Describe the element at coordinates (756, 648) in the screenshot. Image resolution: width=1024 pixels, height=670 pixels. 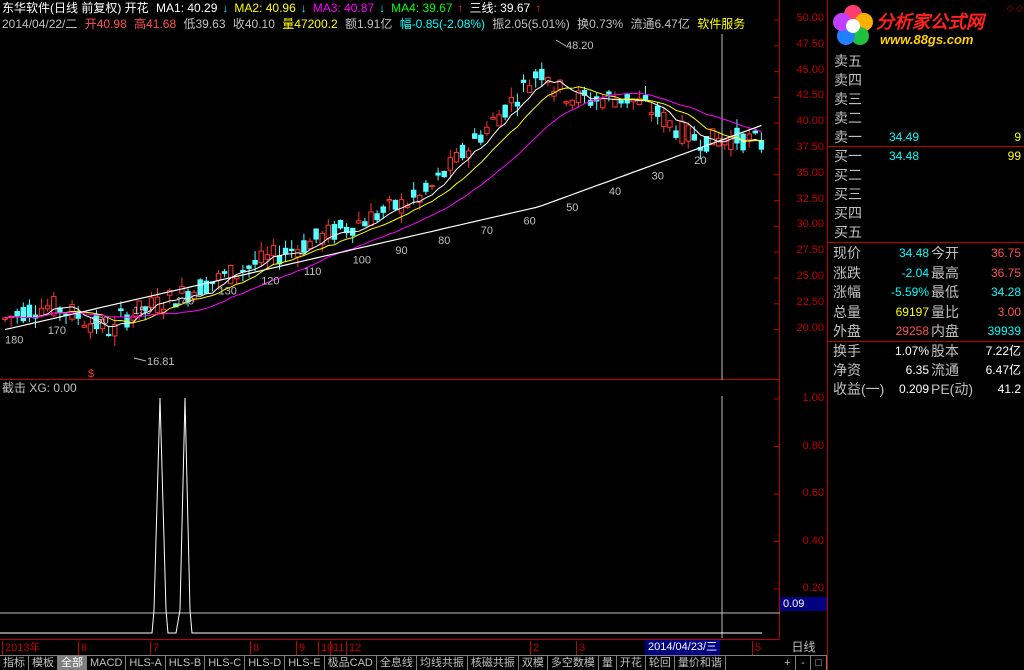
I see `date-axis-tick: 5` at that location.